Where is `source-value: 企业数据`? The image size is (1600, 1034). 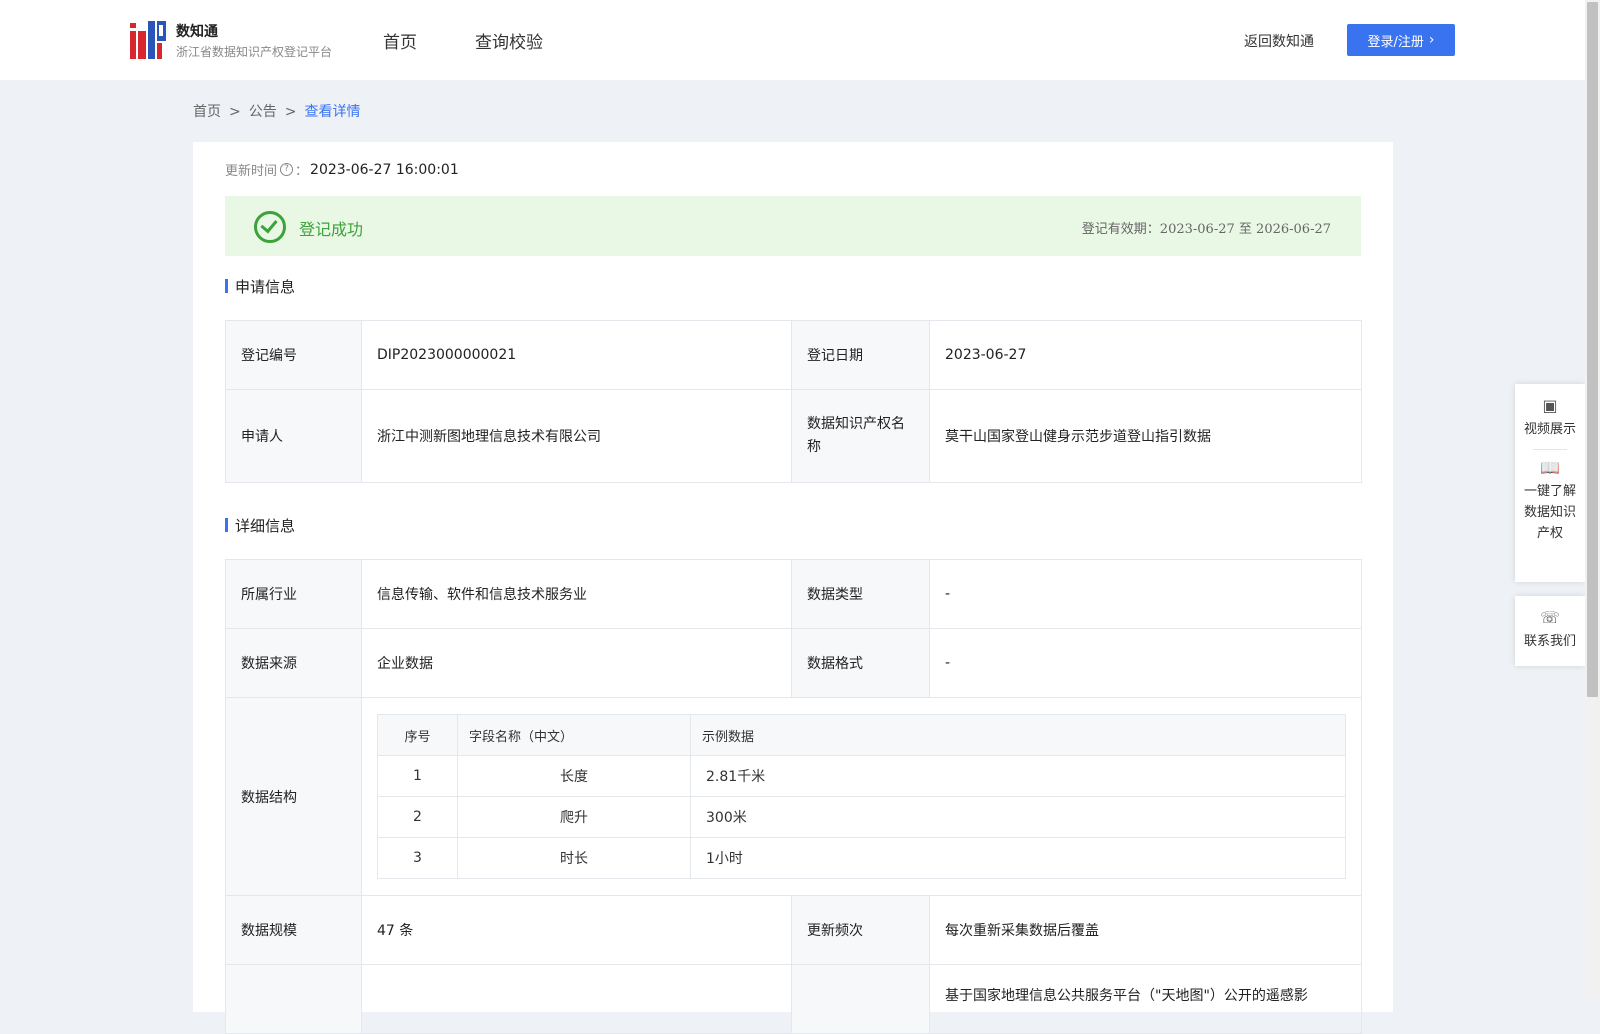 source-value: 企业数据 is located at coordinates (576, 663).